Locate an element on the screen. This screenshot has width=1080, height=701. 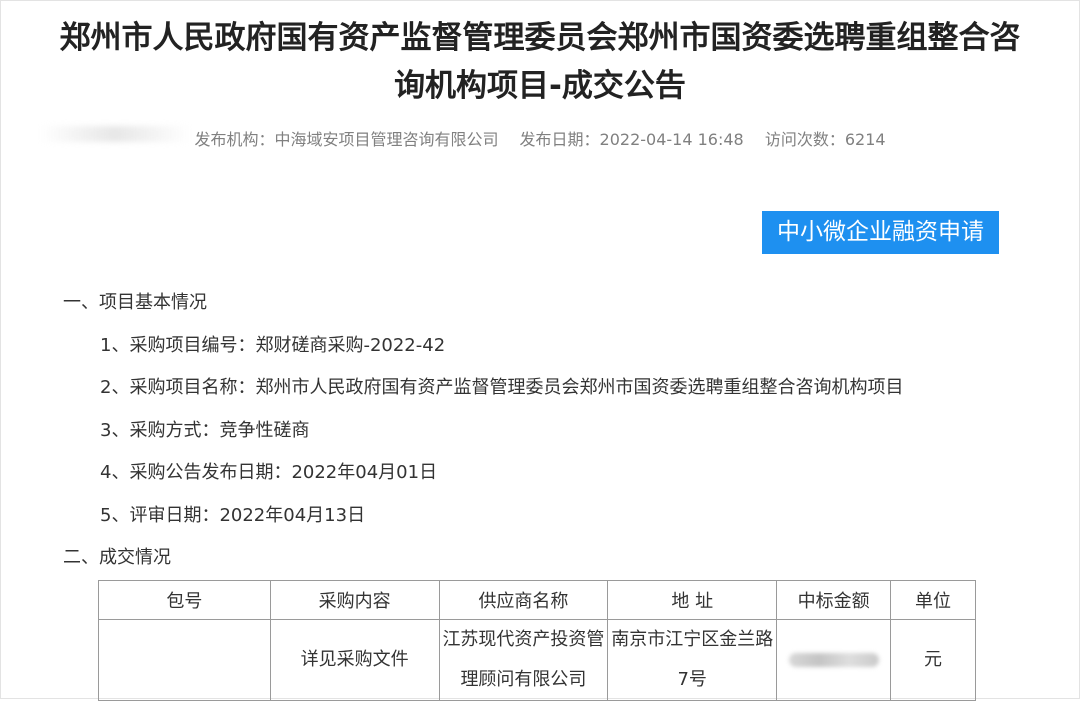
sme-finance-apply-button: 中小微企业融资申请 is located at coordinates (880, 232).